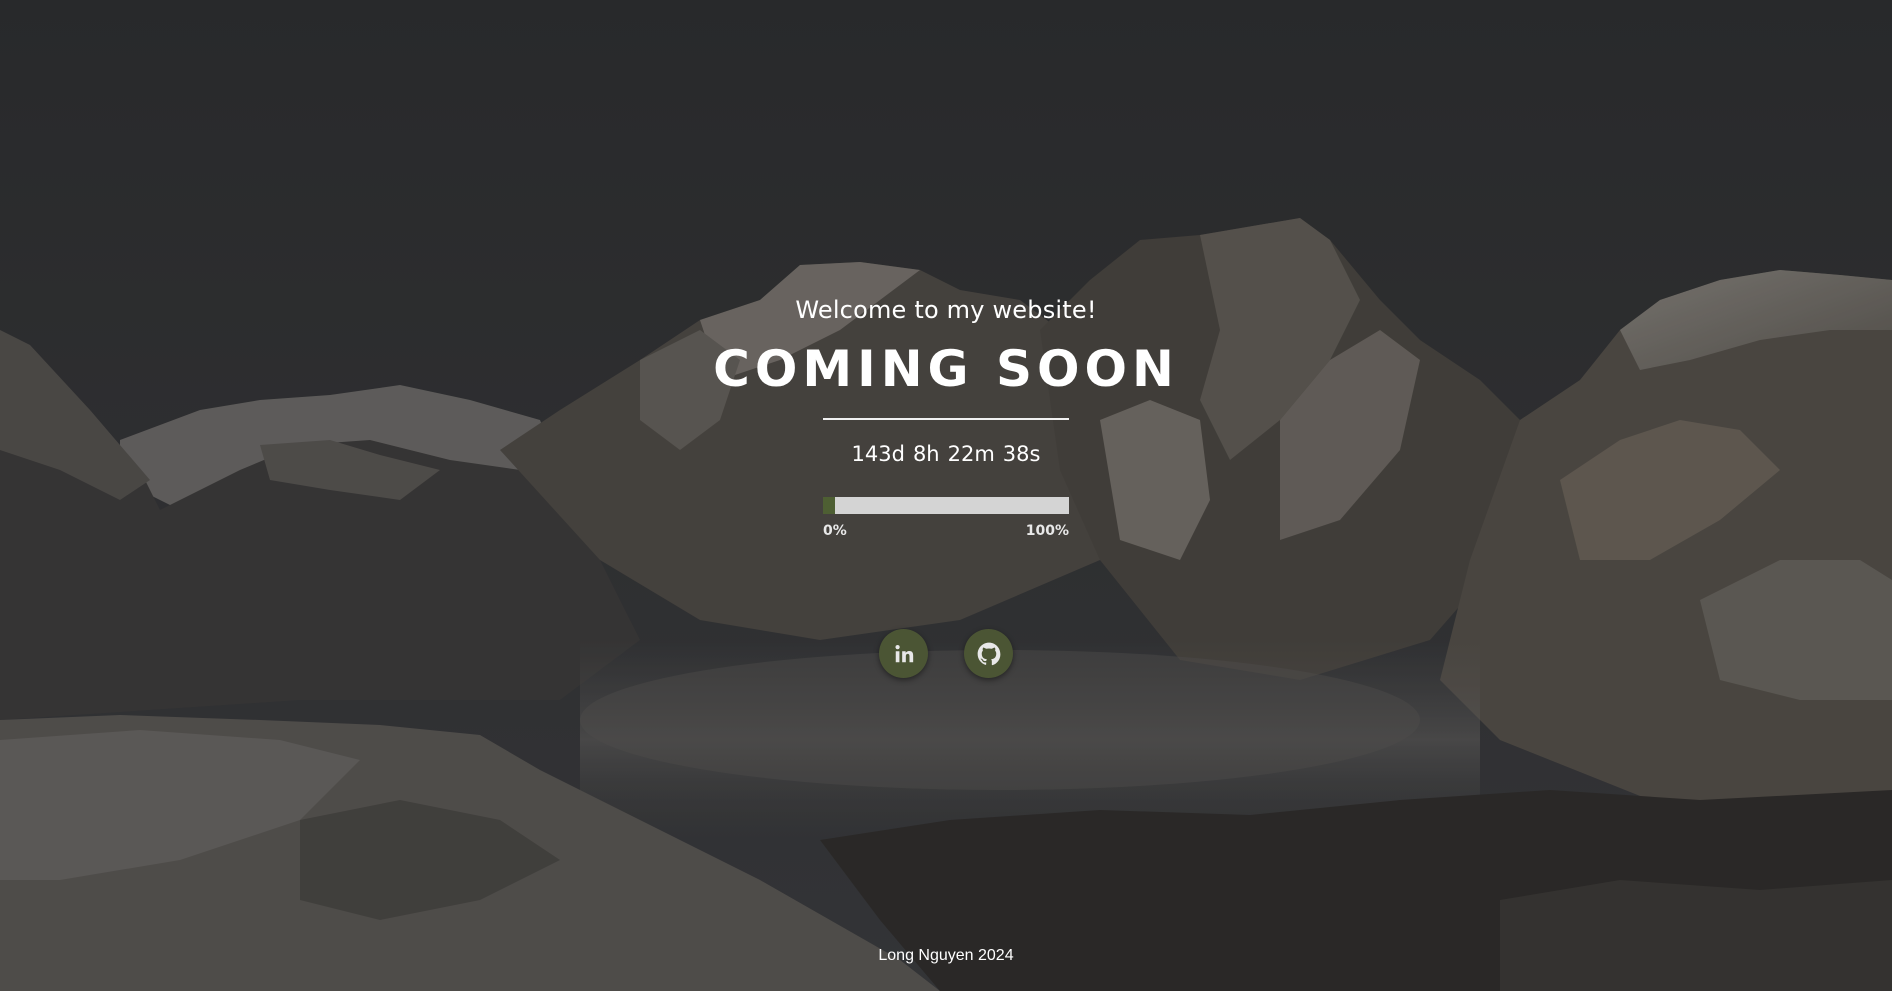 Image resolution: width=1892 pixels, height=991 pixels. Describe the element at coordinates (946, 454) in the screenshot. I see `countdown-timer: 143d 8h 22m 38s` at that location.